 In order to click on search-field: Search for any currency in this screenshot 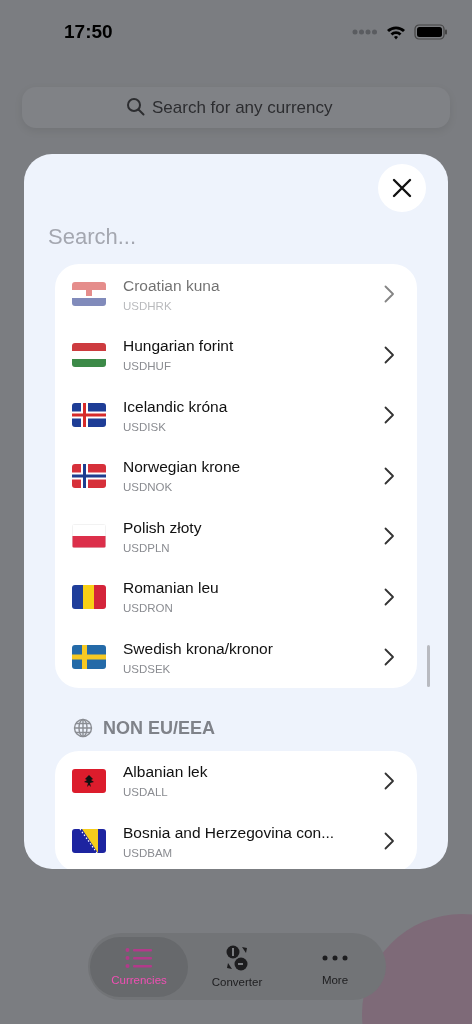, I will do `click(236, 107)`.